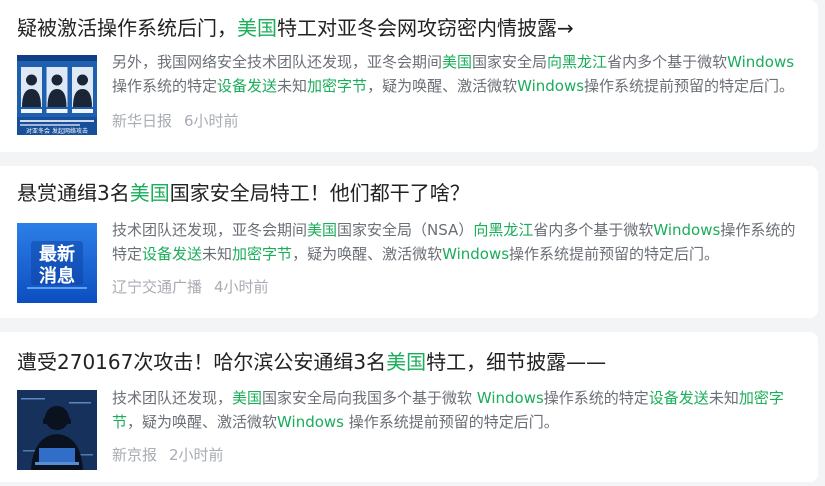 The width and height of the screenshot is (825, 486). I want to click on news-time: 4小时前, so click(241, 287).